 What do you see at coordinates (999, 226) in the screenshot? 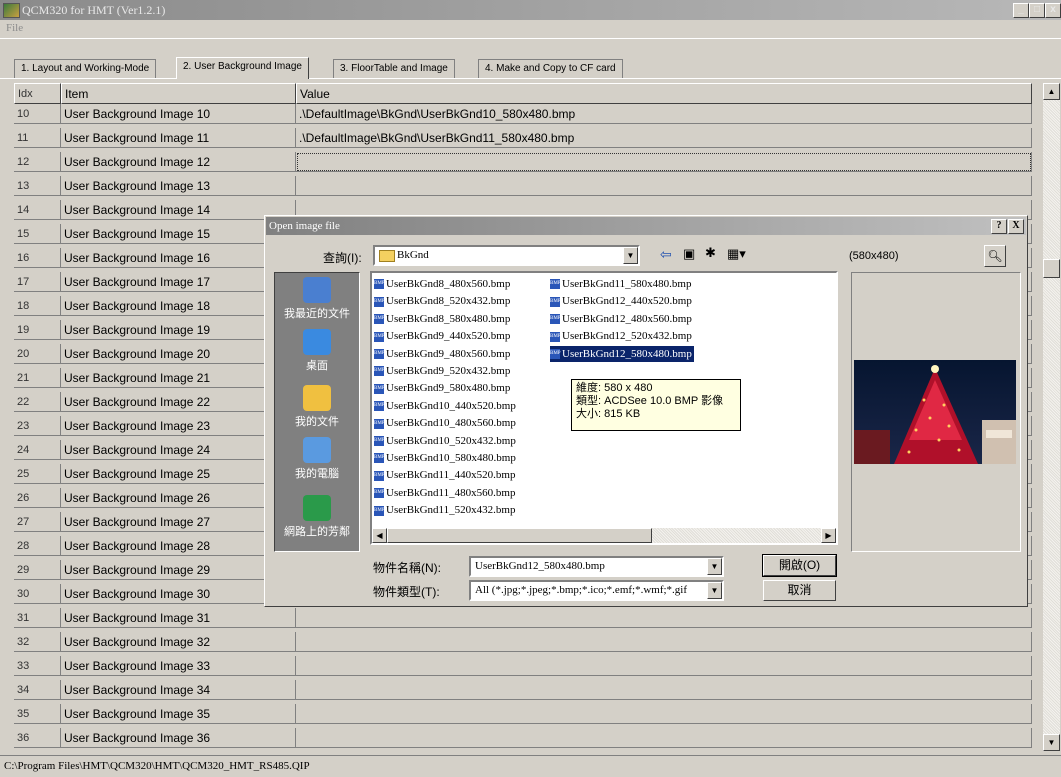
I see `help-button: ?` at bounding box center [999, 226].